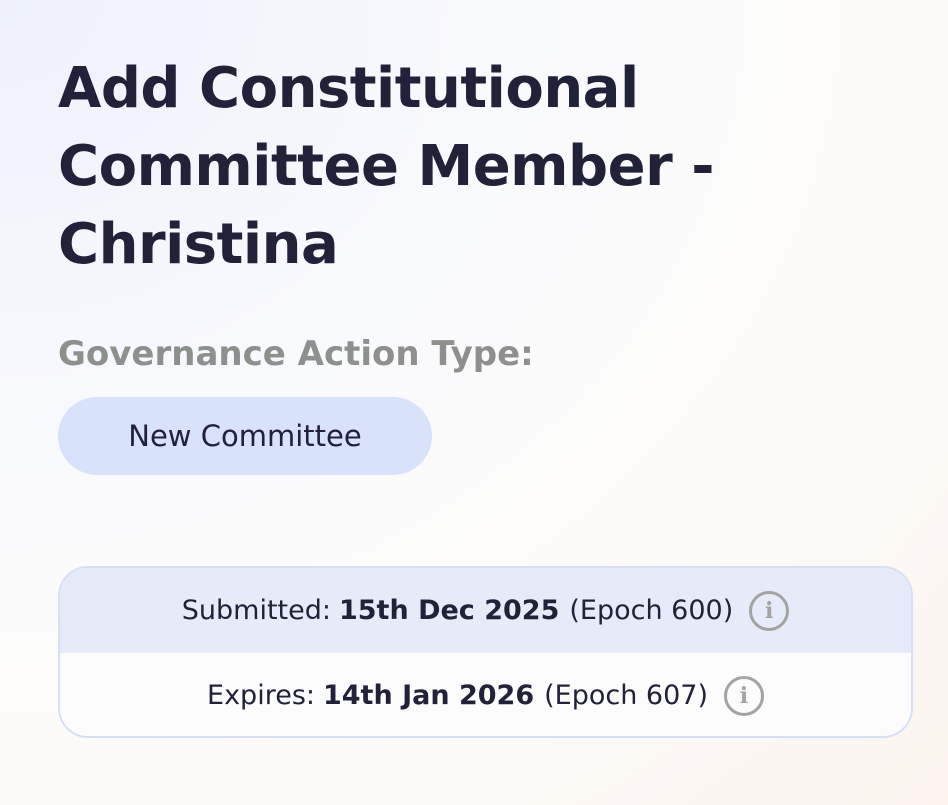  What do you see at coordinates (256, 610) in the screenshot?
I see `submitted-label: Submitted:` at bounding box center [256, 610].